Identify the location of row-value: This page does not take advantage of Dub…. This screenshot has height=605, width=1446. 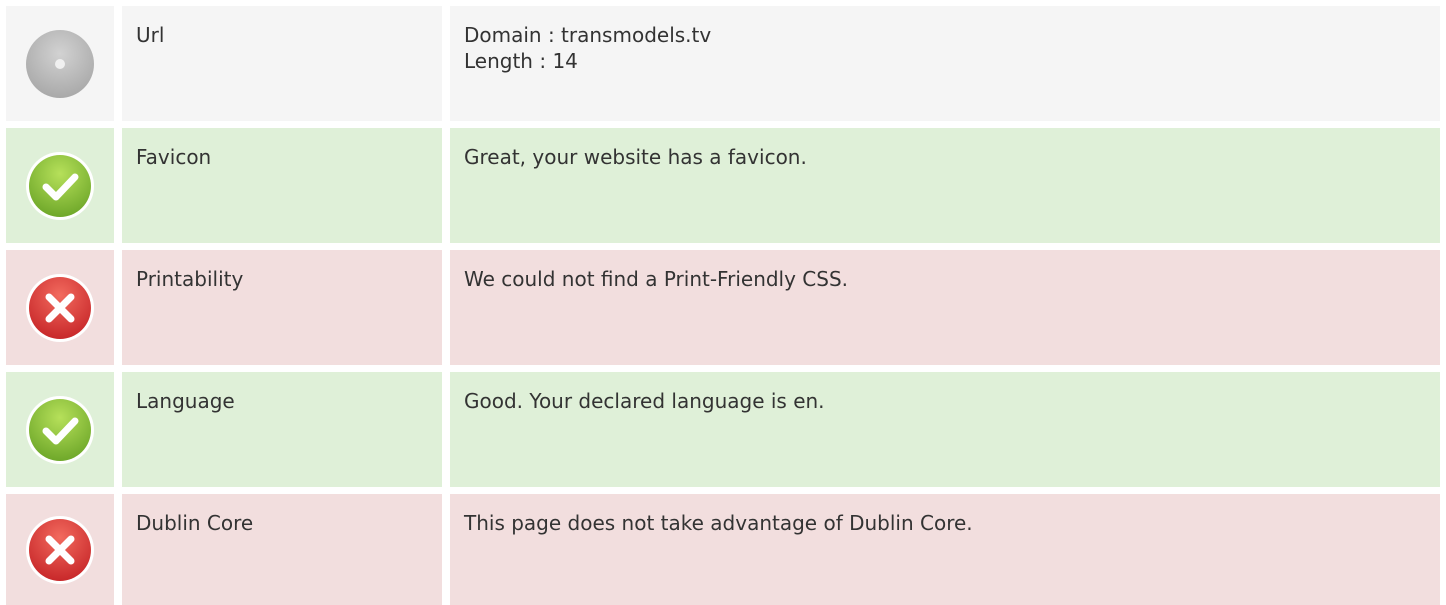
(945, 549).